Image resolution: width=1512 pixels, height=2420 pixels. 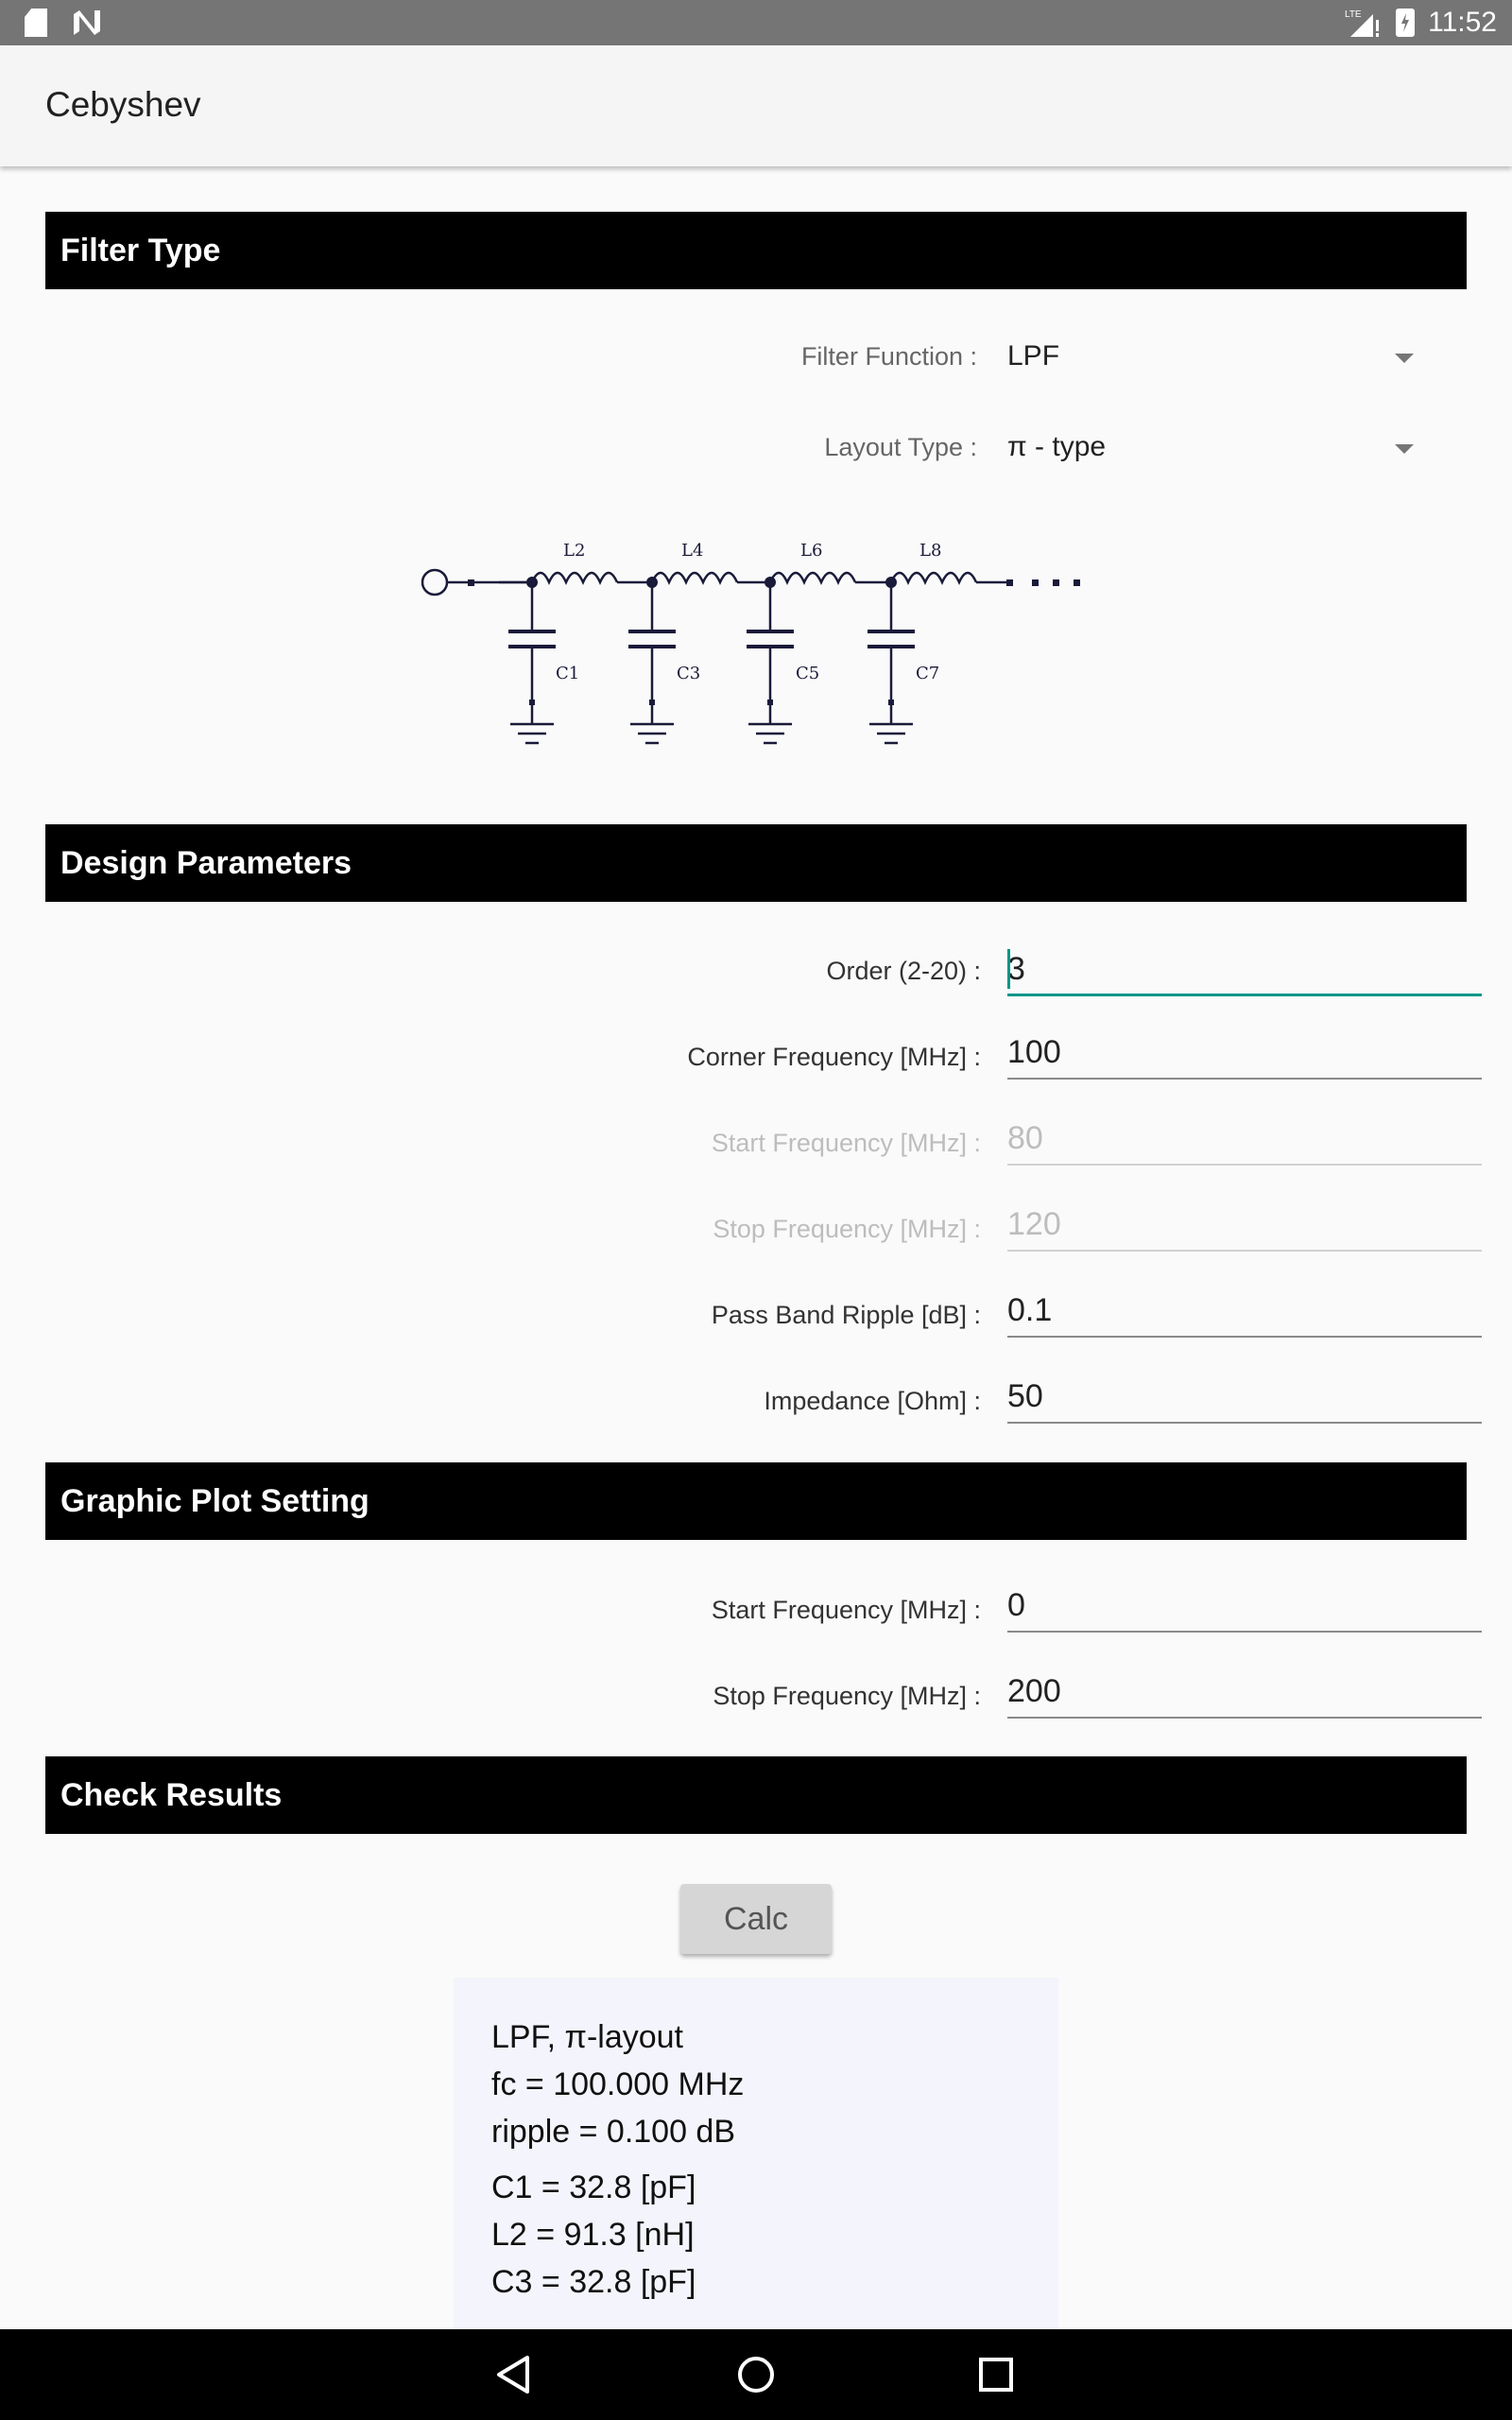 What do you see at coordinates (756, 1919) in the screenshot?
I see `calc-button: Calc` at bounding box center [756, 1919].